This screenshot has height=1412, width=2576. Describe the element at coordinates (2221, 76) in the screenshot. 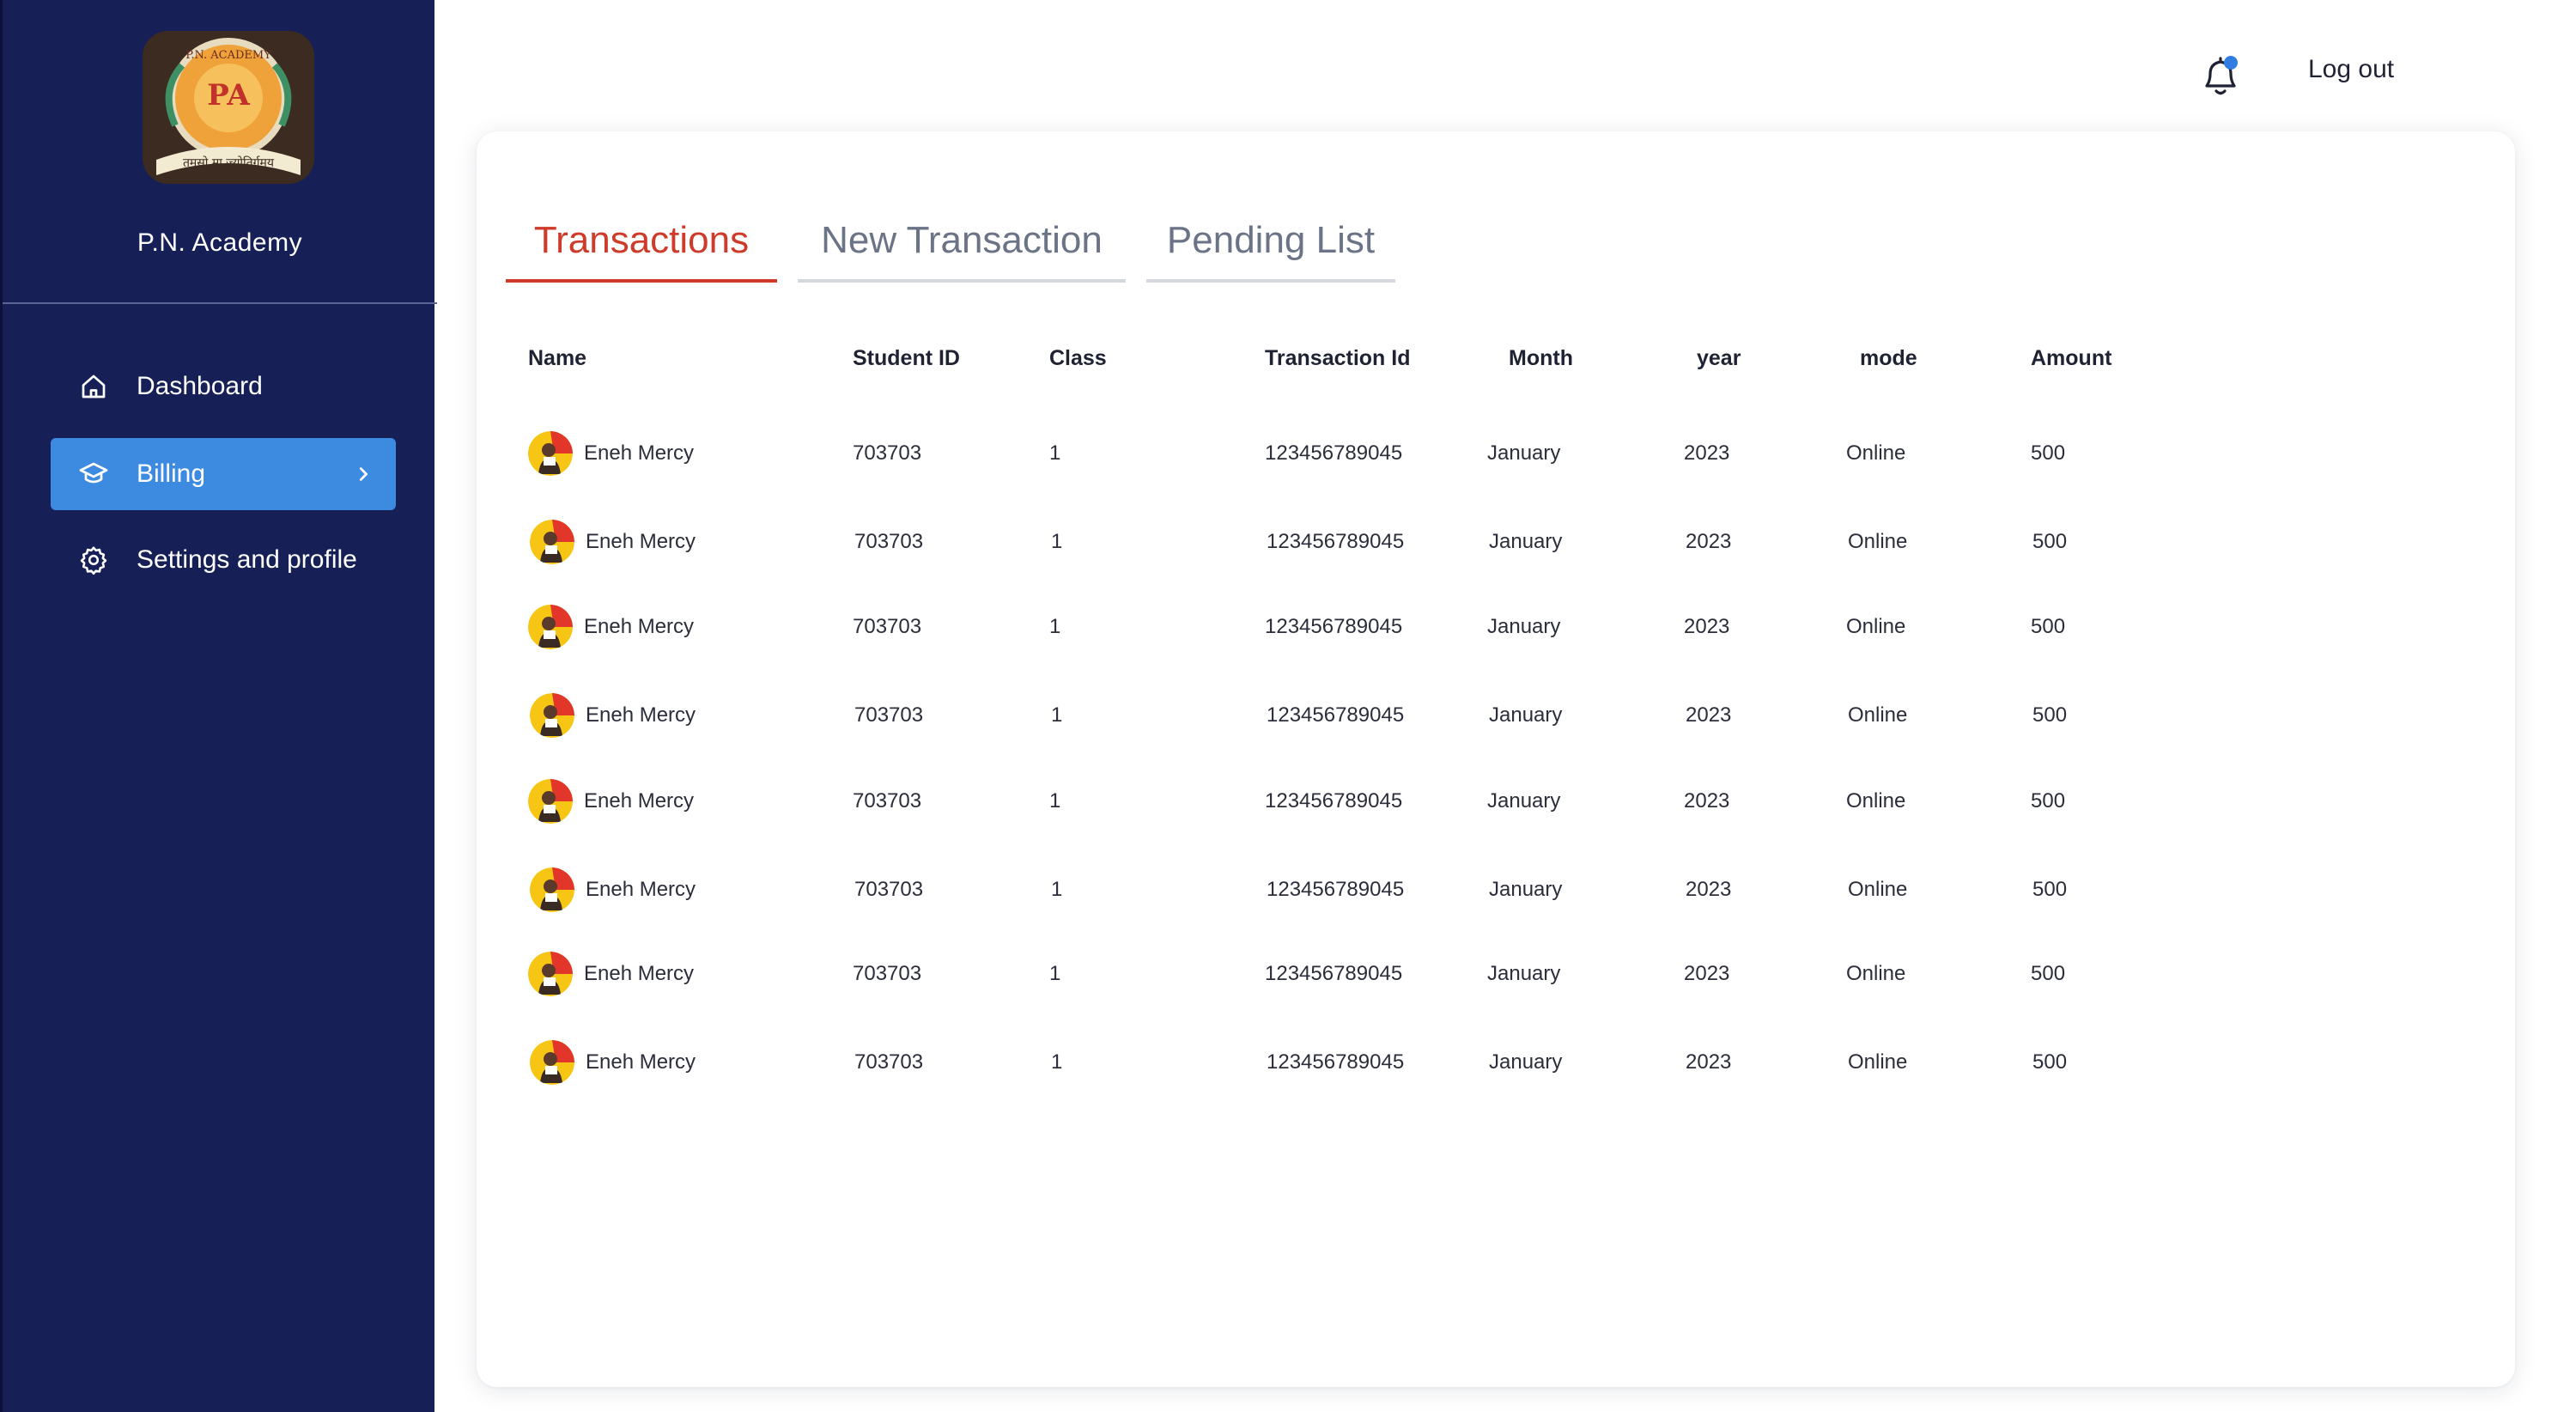

I see `notification-bell-icon` at that location.